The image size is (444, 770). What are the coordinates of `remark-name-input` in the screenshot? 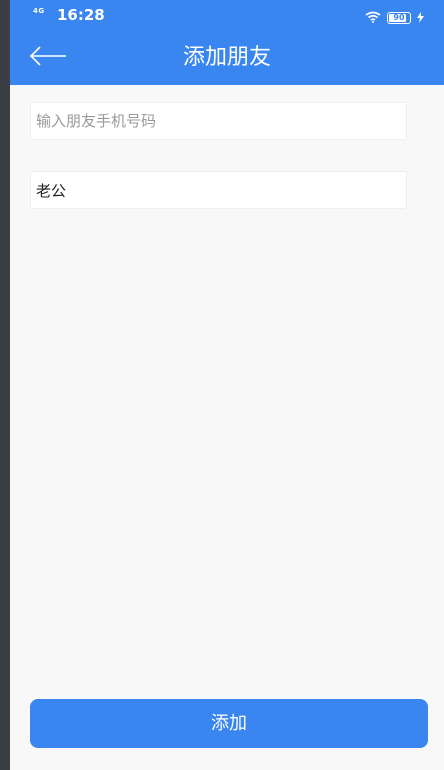 It's located at (218, 190).